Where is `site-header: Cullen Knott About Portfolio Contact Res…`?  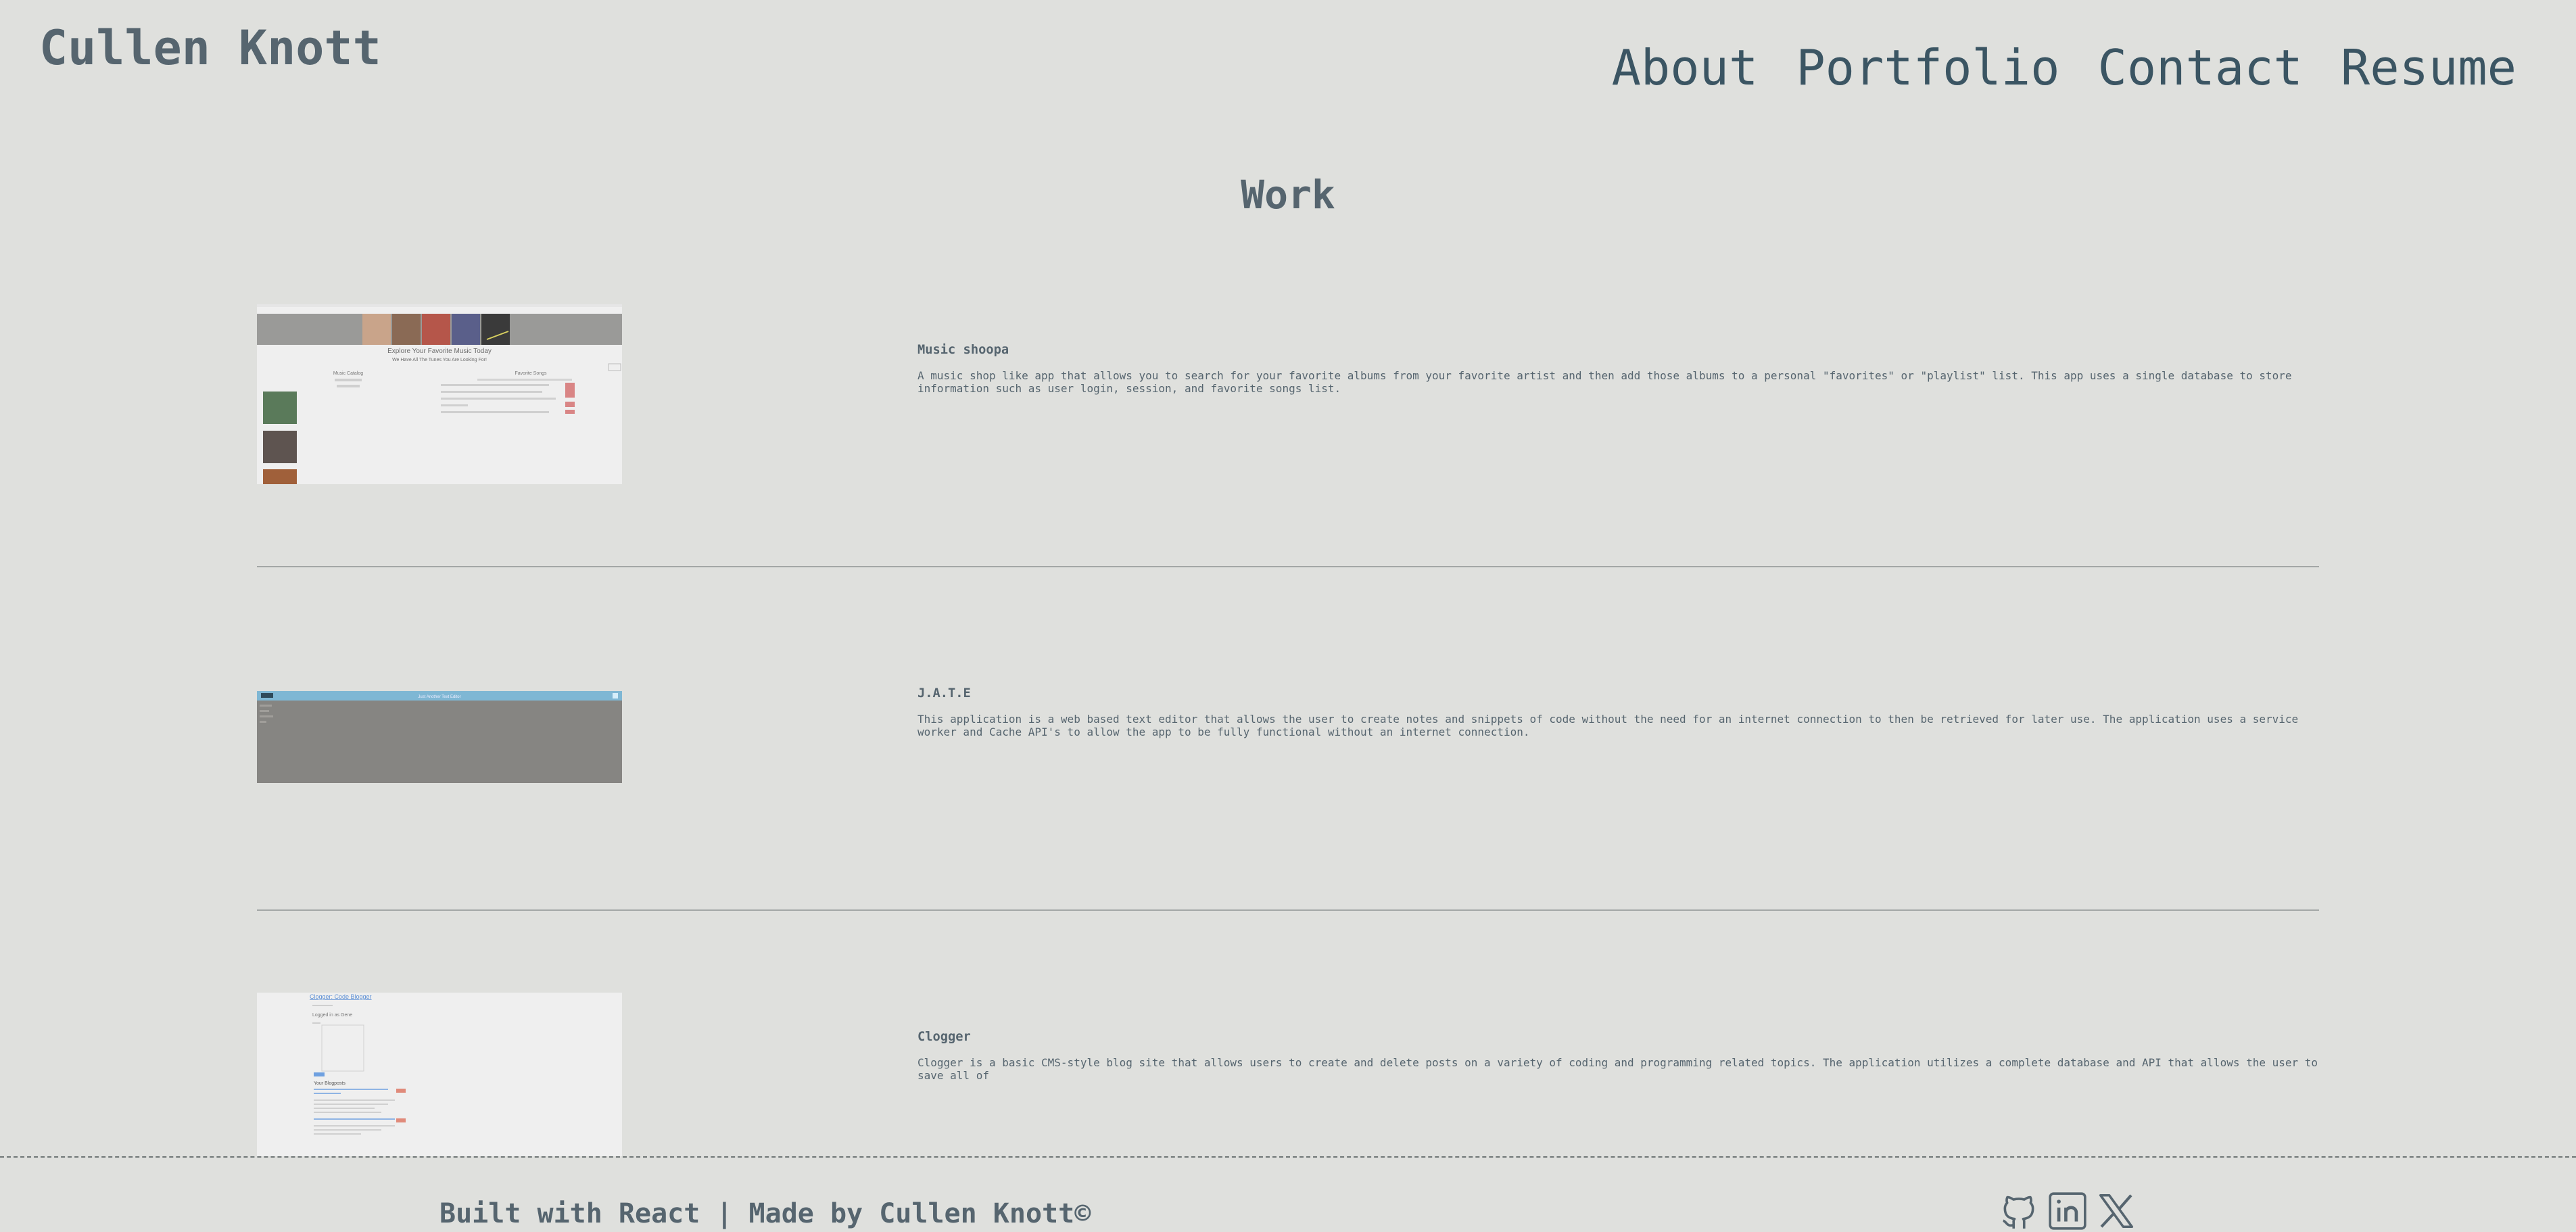
site-header: Cullen Knott About Portfolio Contact Res… is located at coordinates (1288, 64).